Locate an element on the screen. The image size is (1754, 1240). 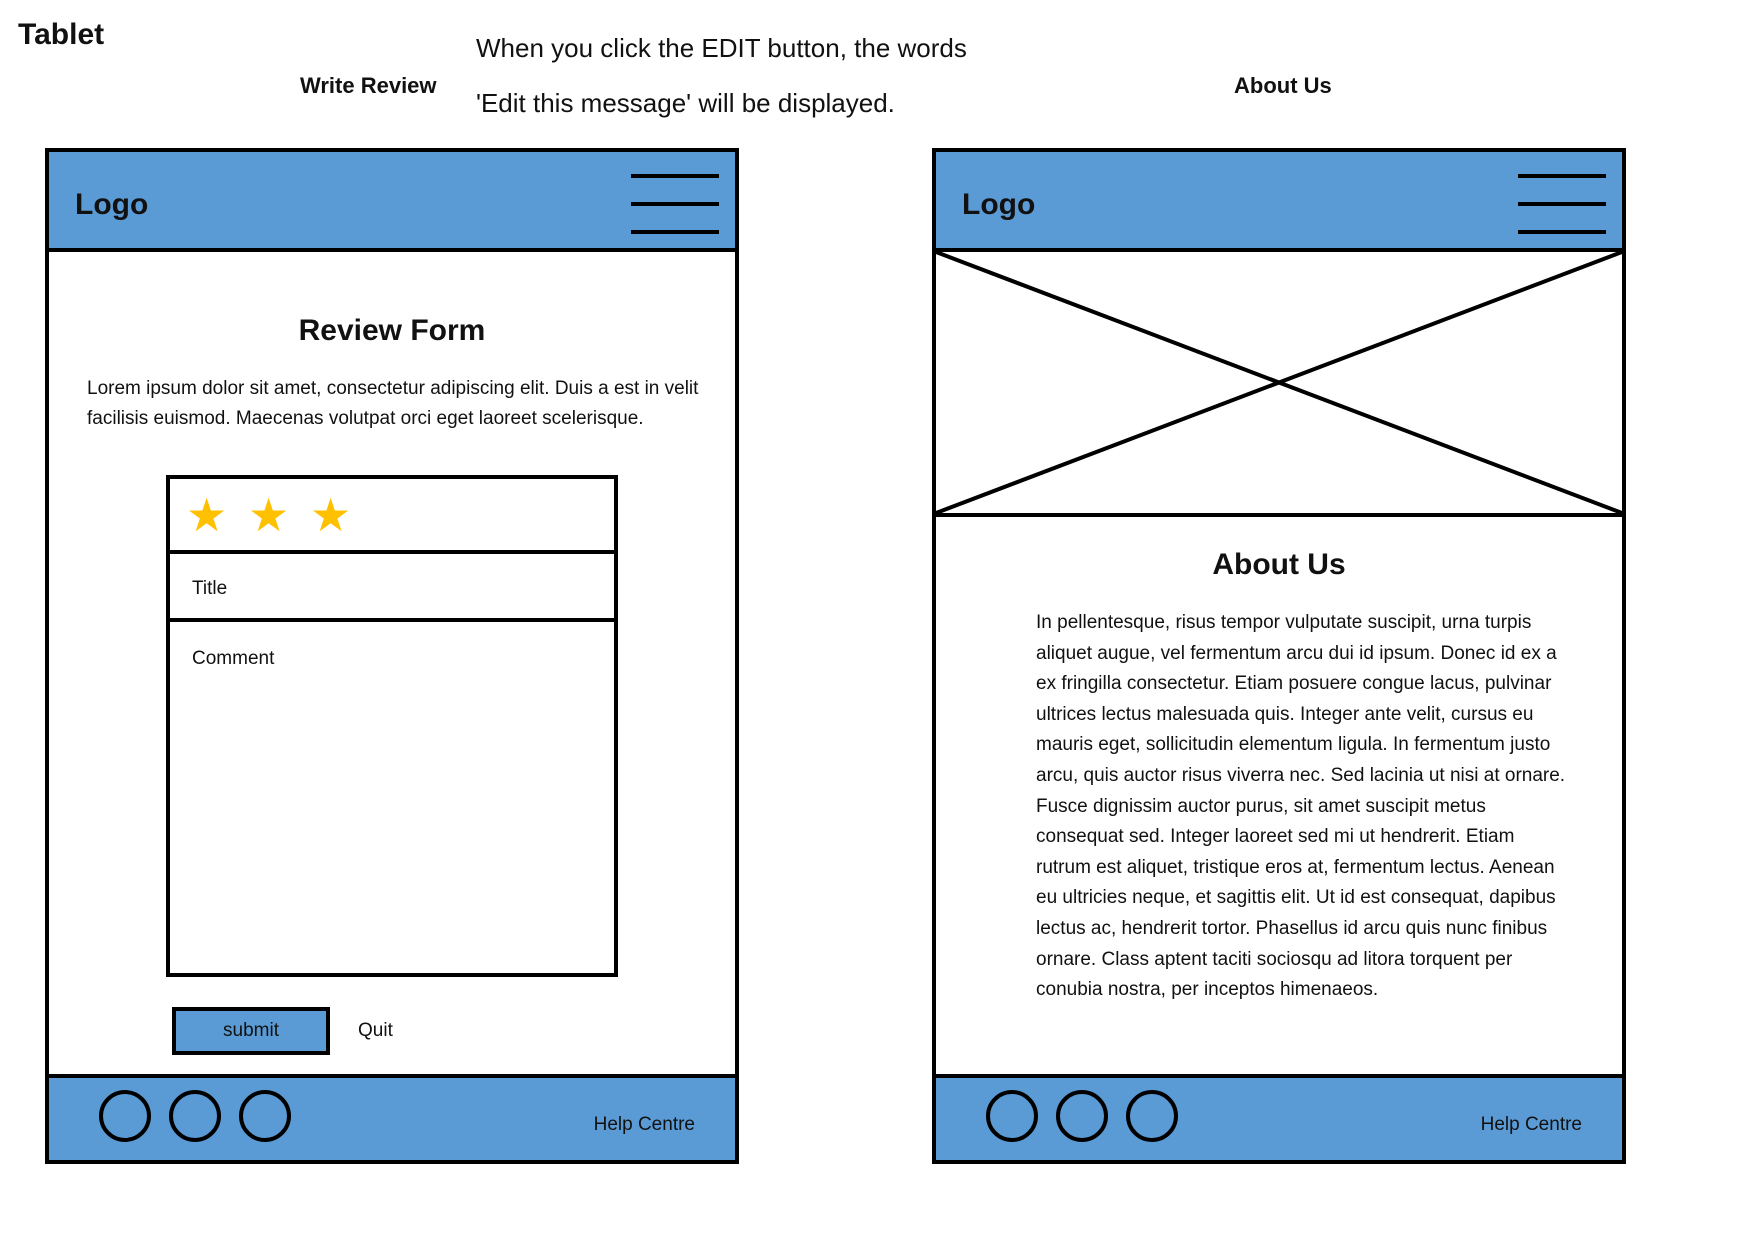
star-rating: ★ ★ ★ is located at coordinates (392, 516).